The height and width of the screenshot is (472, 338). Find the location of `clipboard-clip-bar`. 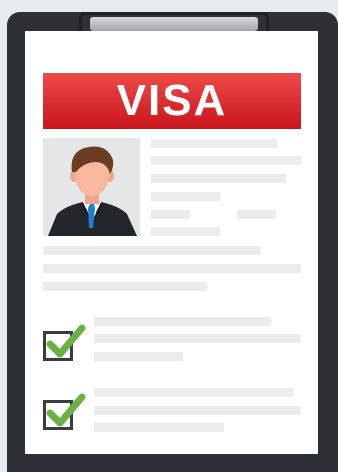

clipboard-clip-bar is located at coordinates (174, 24).